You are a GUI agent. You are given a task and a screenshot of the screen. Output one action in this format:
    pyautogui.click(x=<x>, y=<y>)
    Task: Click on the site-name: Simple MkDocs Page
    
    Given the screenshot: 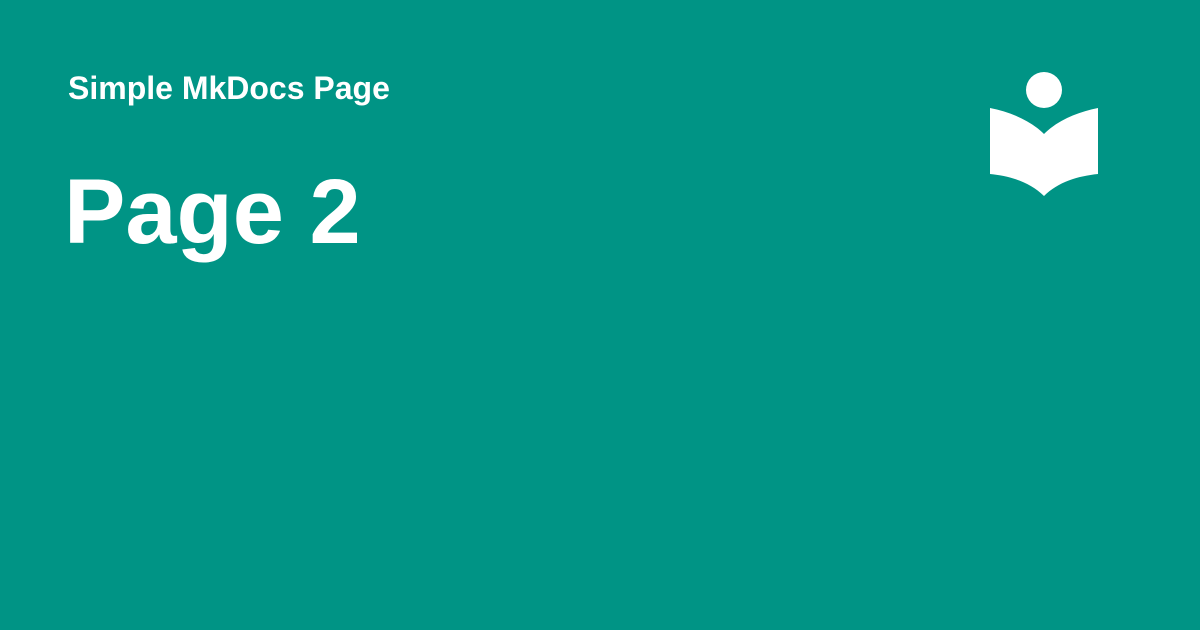 What is the action you would take?
    pyautogui.click(x=229, y=88)
    